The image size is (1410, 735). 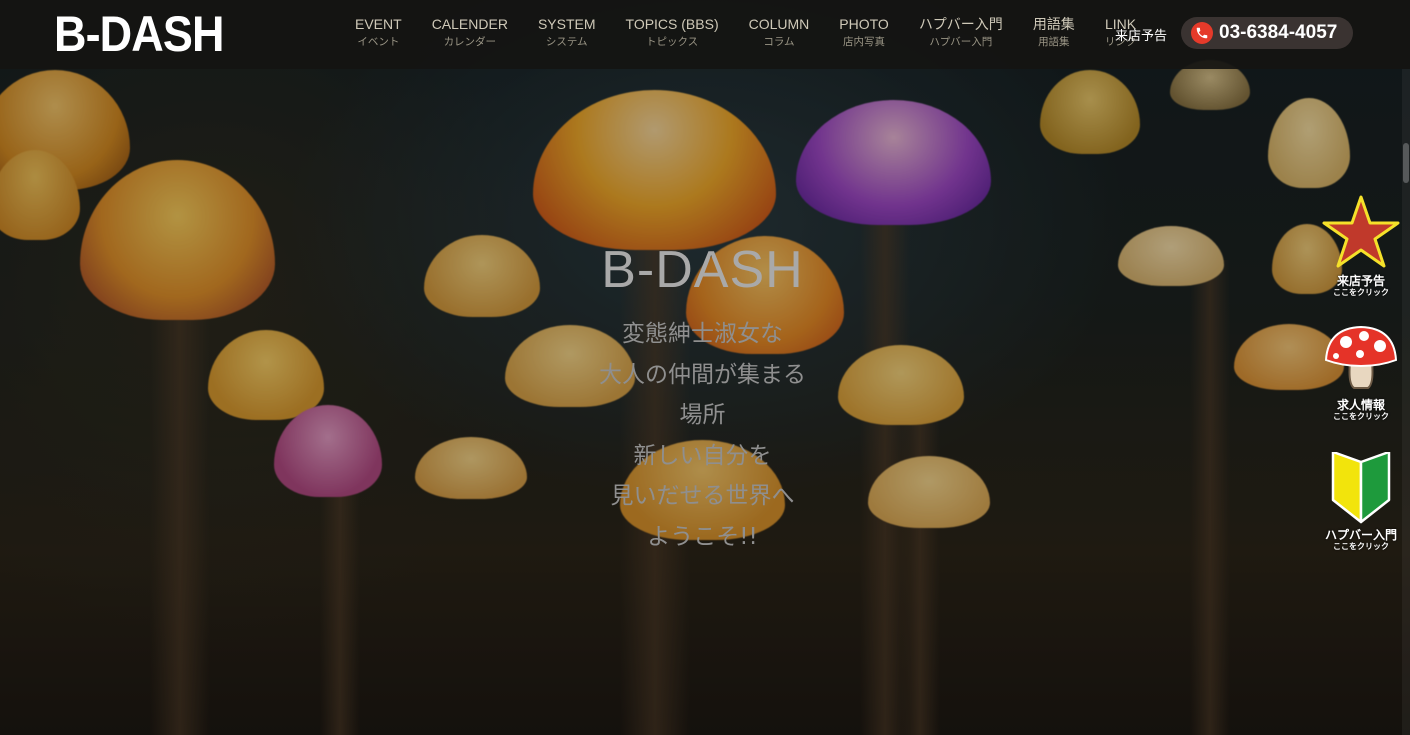 What do you see at coordinates (779, 24) in the screenshot?
I see `nav-item-label: COLUMN` at bounding box center [779, 24].